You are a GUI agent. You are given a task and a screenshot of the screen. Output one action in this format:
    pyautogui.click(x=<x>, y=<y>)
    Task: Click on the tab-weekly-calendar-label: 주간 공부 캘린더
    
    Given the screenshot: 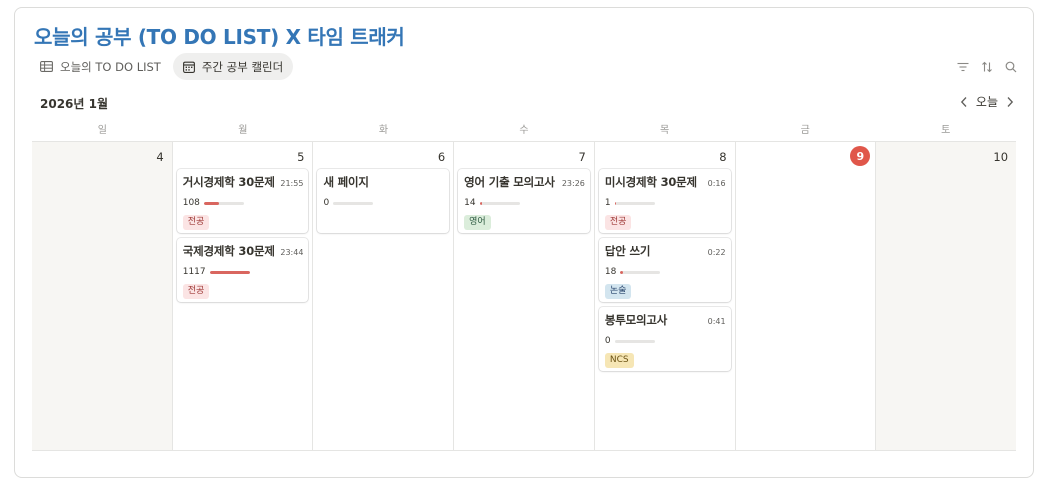 What is the action you would take?
    pyautogui.click(x=242, y=66)
    